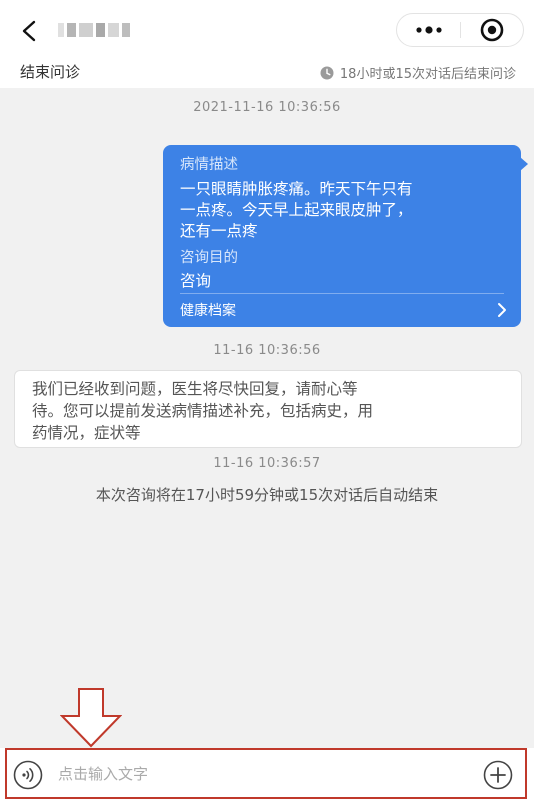 This screenshot has width=534, height=801. What do you see at coordinates (195, 389) in the screenshot?
I see `notice-line: 我们已经收到问题，医生将尽快回复，请耐心等` at bounding box center [195, 389].